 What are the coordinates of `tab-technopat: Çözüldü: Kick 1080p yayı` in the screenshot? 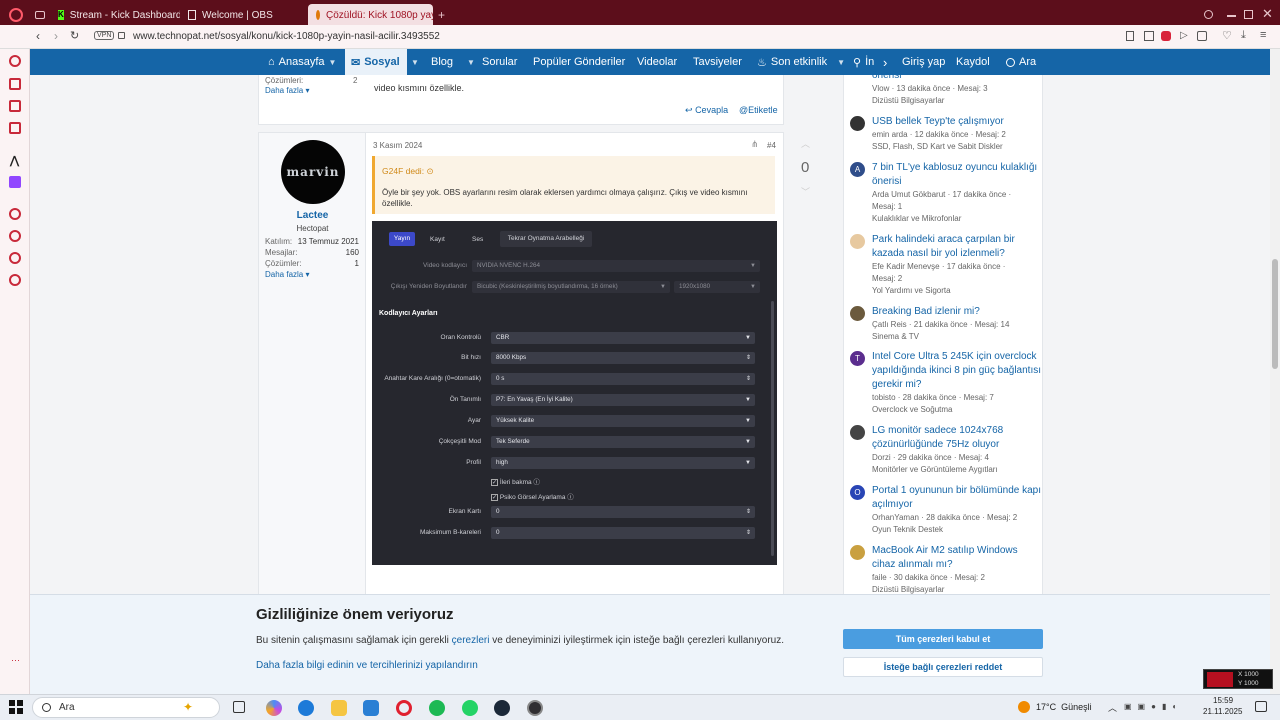 It's located at (370, 15).